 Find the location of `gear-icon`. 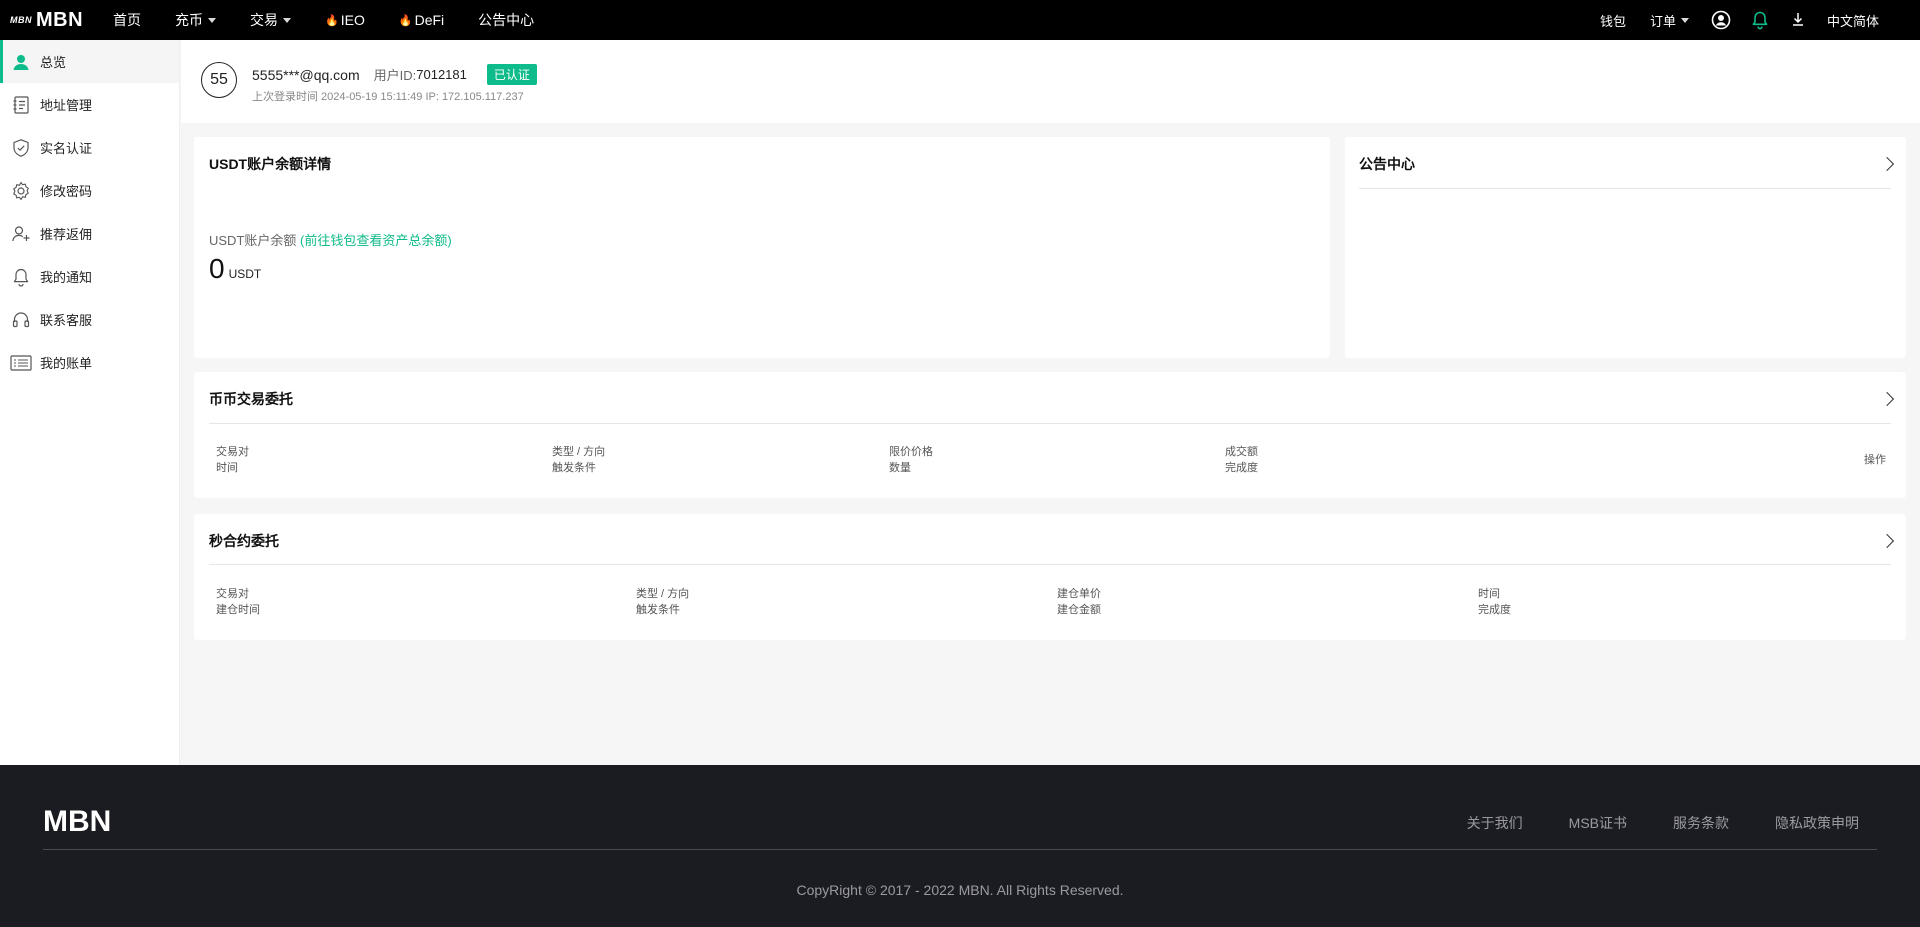

gear-icon is located at coordinates (21, 191).